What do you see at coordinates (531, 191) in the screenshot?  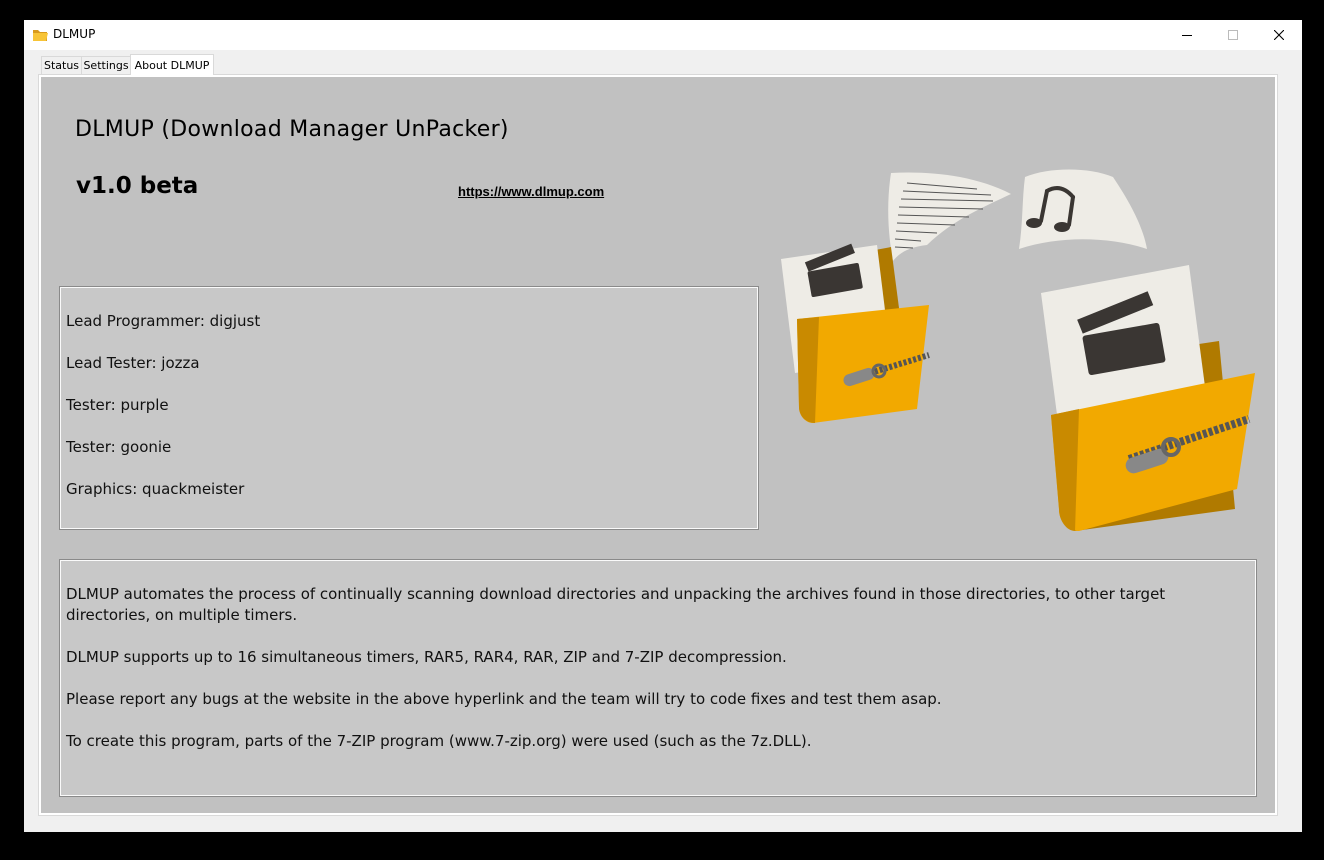 I see `website-link: https://www.dlmup.com` at bounding box center [531, 191].